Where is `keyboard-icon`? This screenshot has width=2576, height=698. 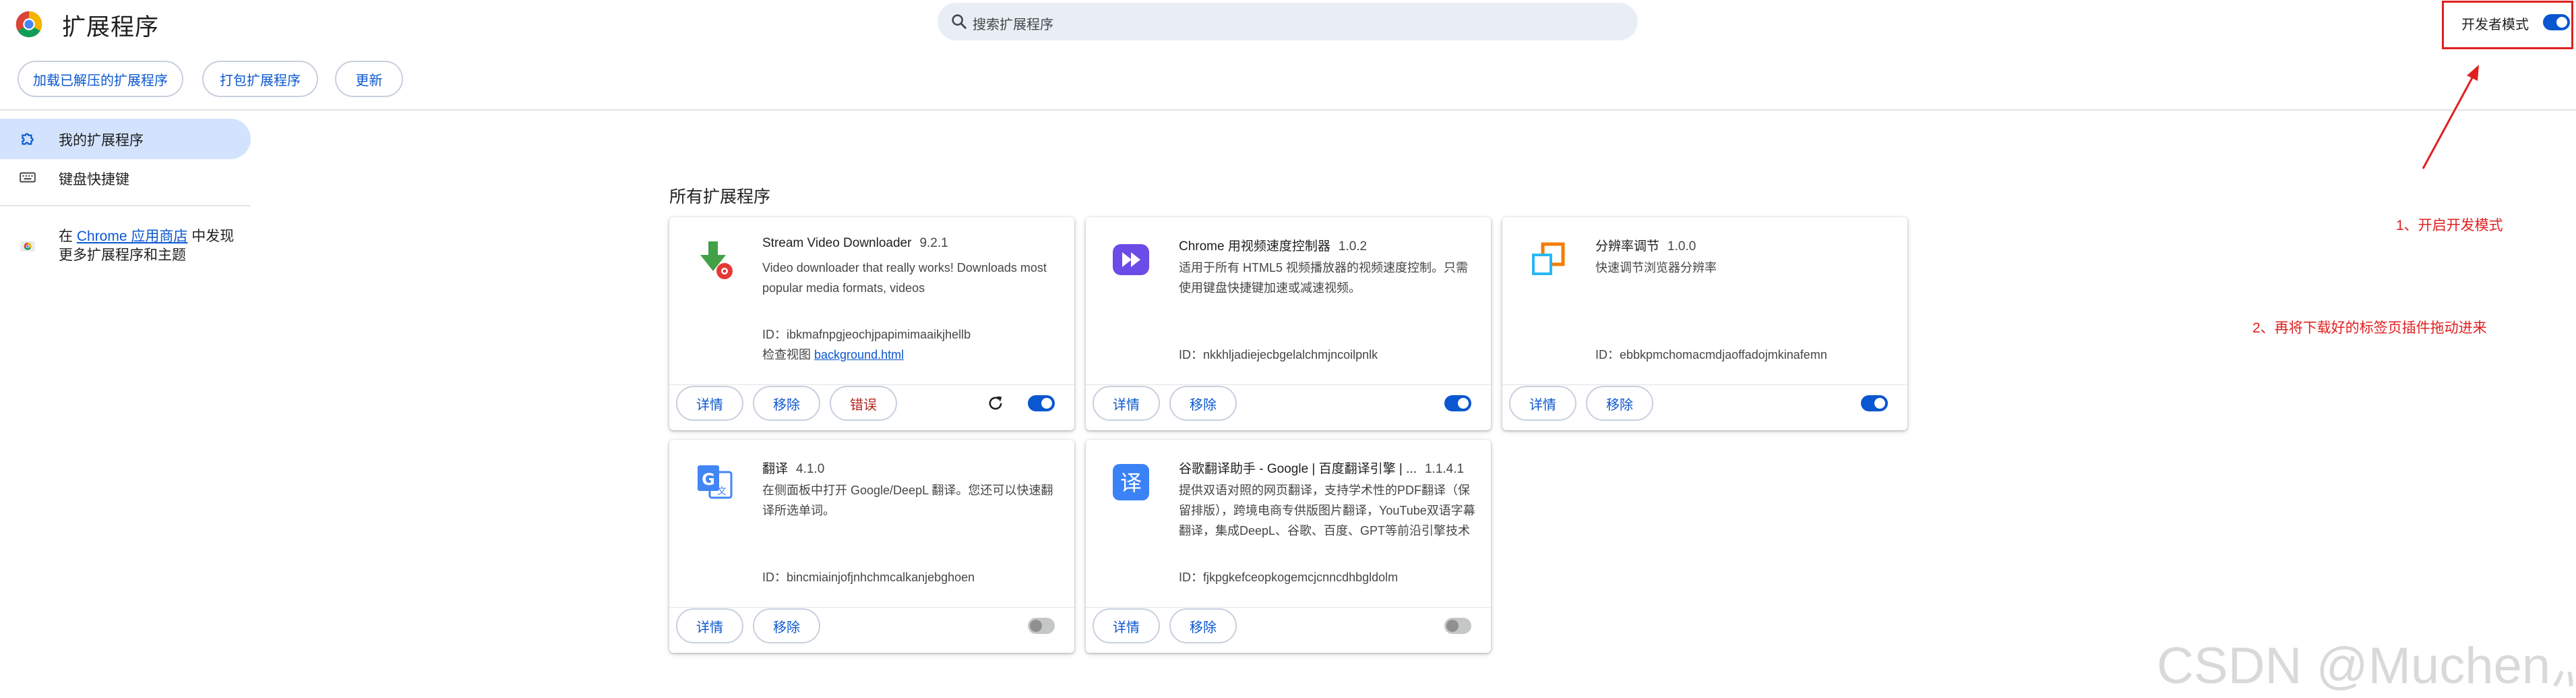 keyboard-icon is located at coordinates (28, 177).